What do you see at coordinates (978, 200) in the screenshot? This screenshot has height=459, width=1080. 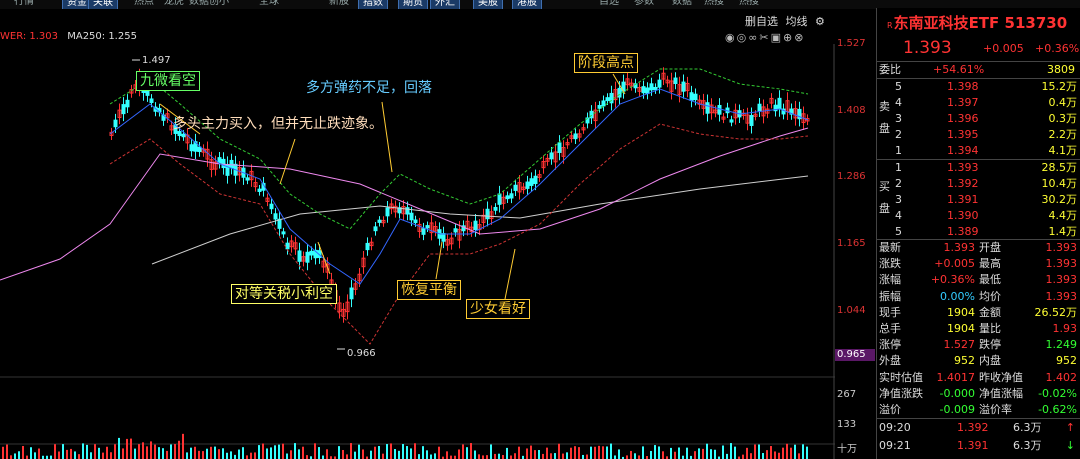 I see `bid-level-row: 3 1.391 30.2万` at bounding box center [978, 200].